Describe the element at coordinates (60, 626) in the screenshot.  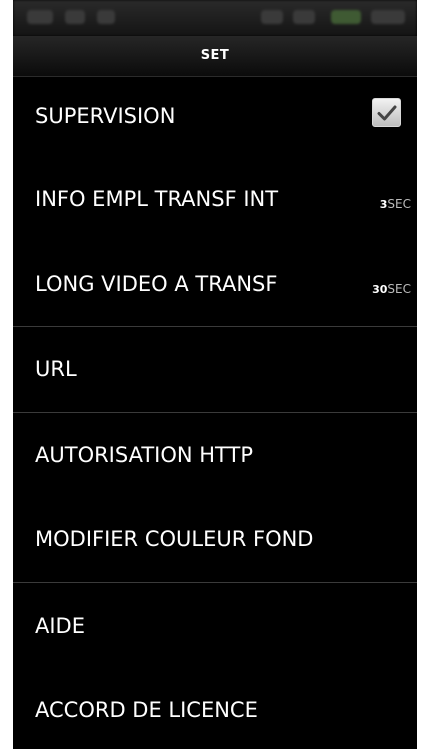
I see `setting-help-label: AIDE` at that location.